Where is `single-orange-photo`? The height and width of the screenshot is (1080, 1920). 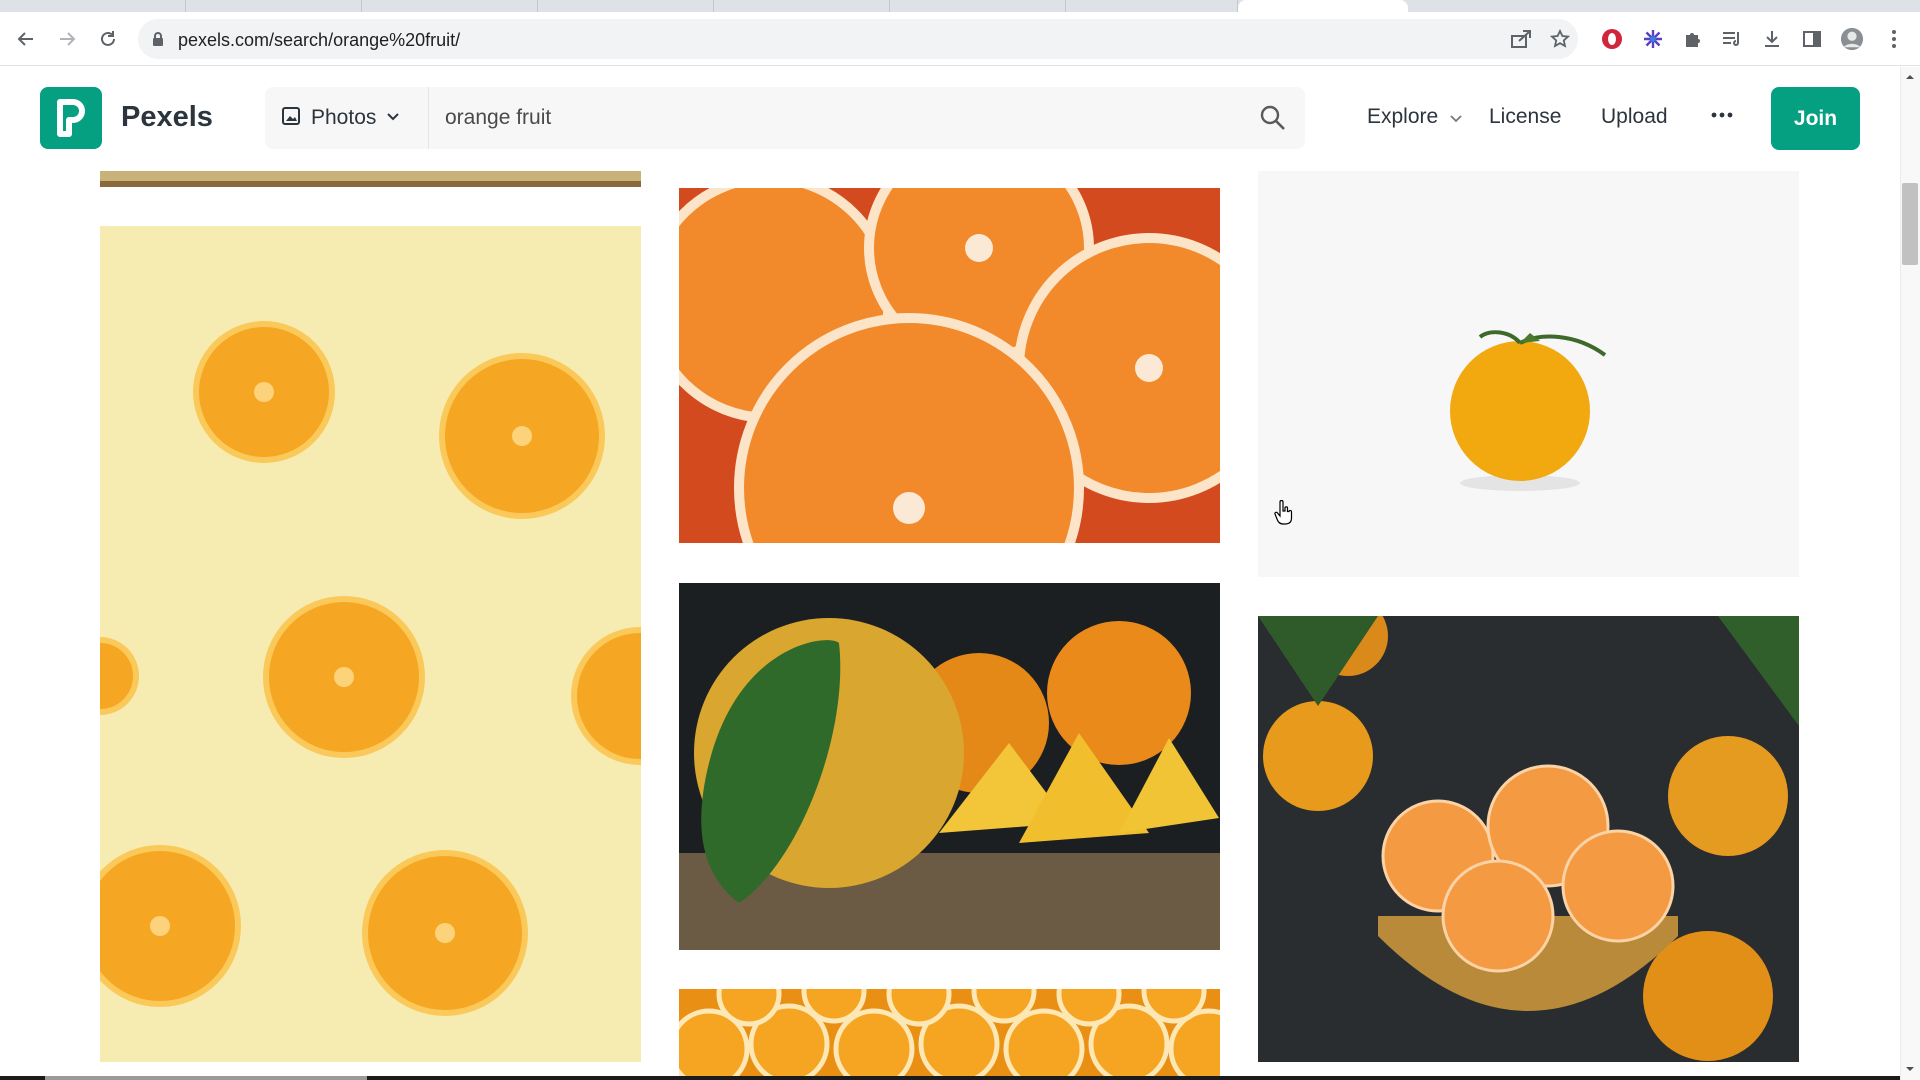 single-orange-photo is located at coordinates (1528, 374).